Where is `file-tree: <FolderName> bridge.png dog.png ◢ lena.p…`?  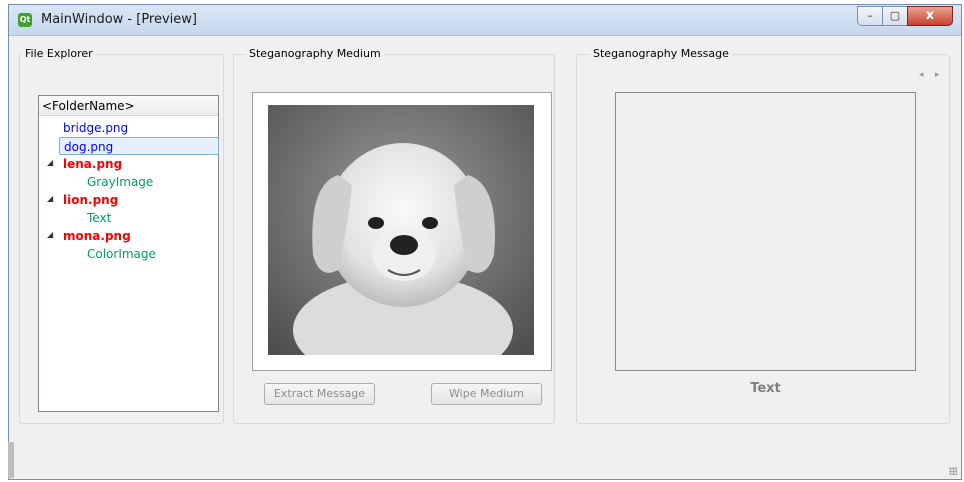 file-tree: <FolderName> bridge.png dog.png ◢ lena.p… is located at coordinates (128, 253).